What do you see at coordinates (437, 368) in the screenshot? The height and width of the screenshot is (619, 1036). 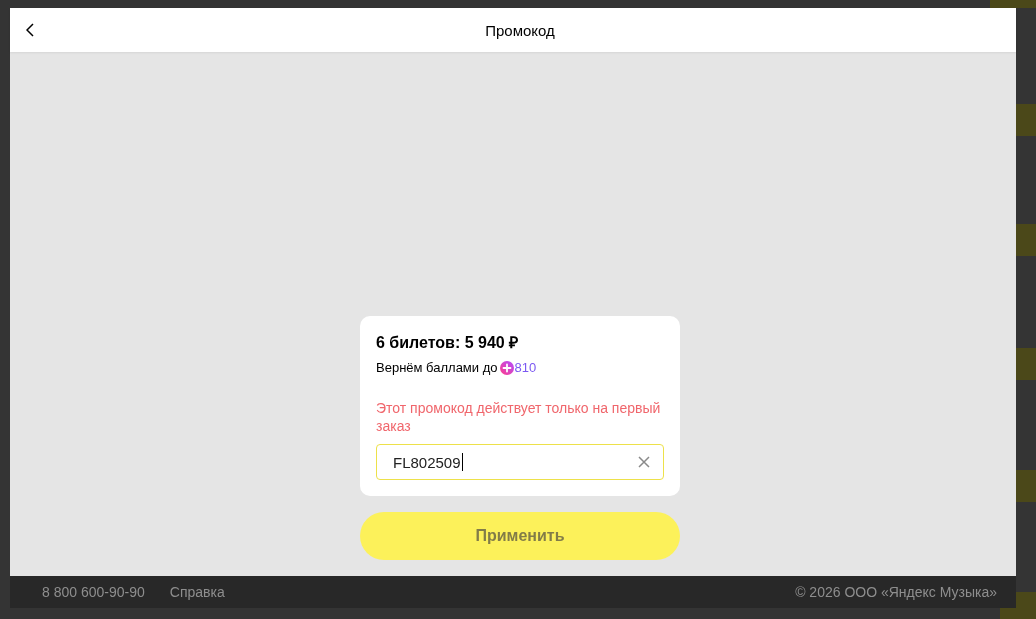 I see `cashback-label: Вернём баллами до` at bounding box center [437, 368].